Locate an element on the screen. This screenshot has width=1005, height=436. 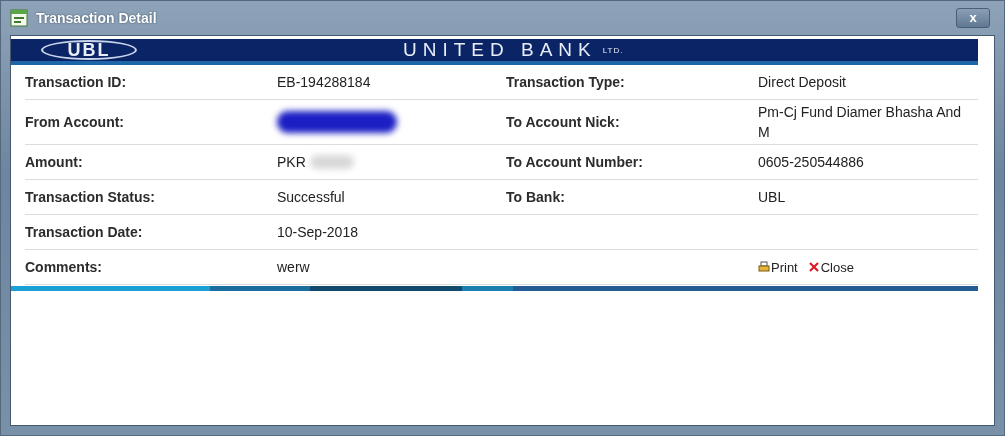
window-title: Transaction Detail is located at coordinates (97, 18).